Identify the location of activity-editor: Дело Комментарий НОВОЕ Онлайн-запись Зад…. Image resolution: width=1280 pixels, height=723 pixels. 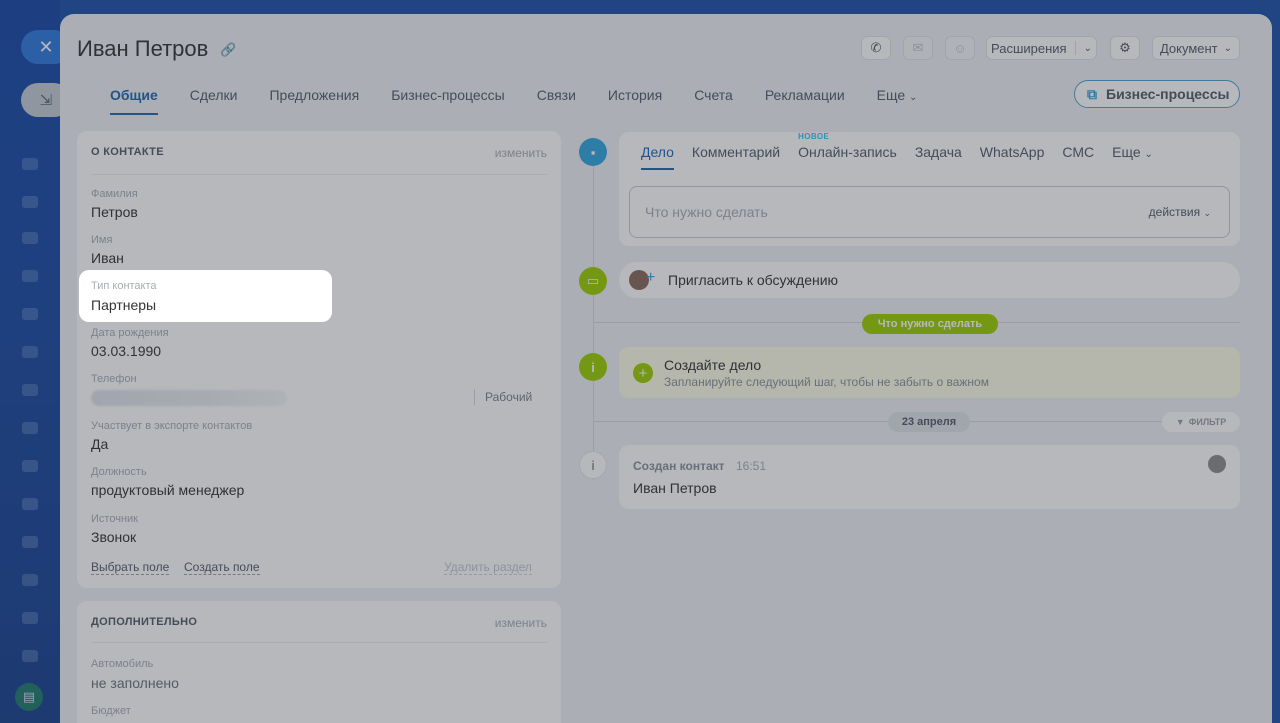
(929, 189).